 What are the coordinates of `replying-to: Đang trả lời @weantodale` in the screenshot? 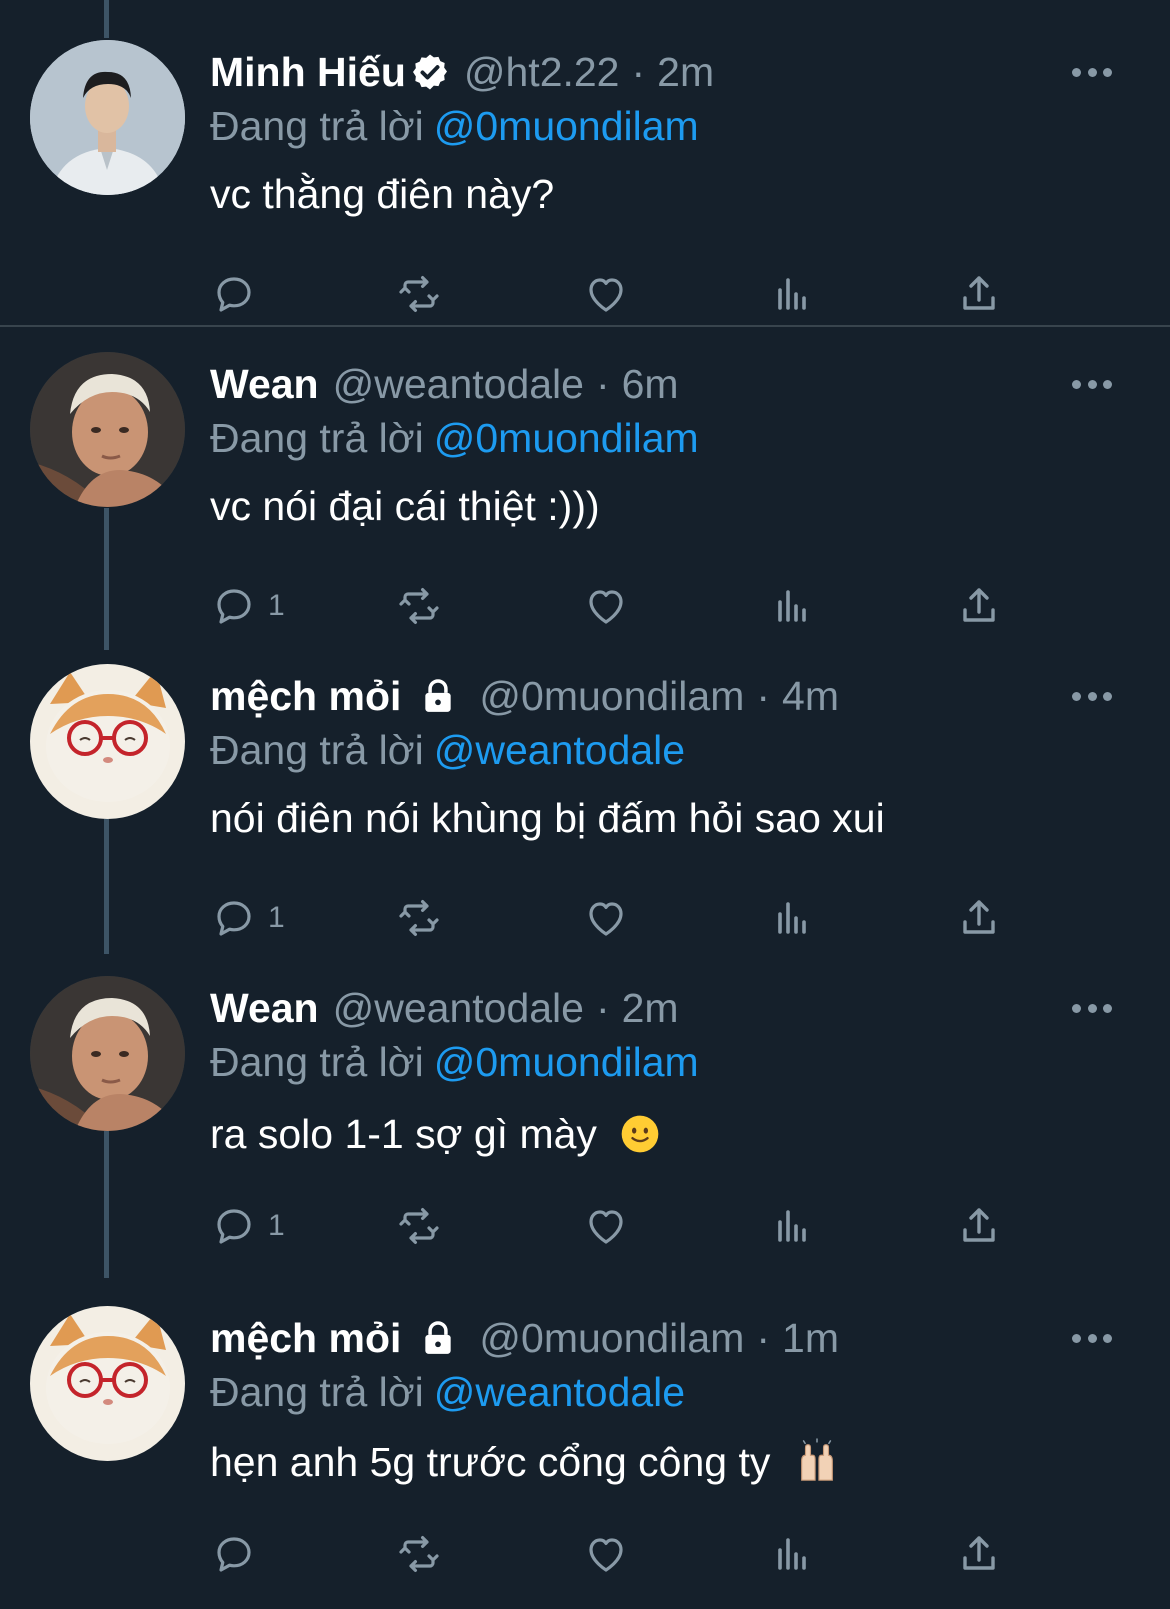 It's located at (447, 1392).